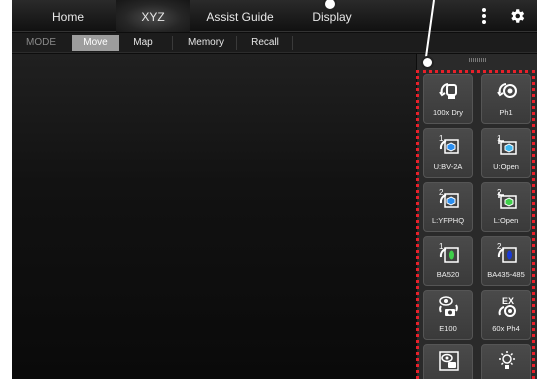  What do you see at coordinates (68, 16) in the screenshot?
I see `tab-home: Home` at bounding box center [68, 16].